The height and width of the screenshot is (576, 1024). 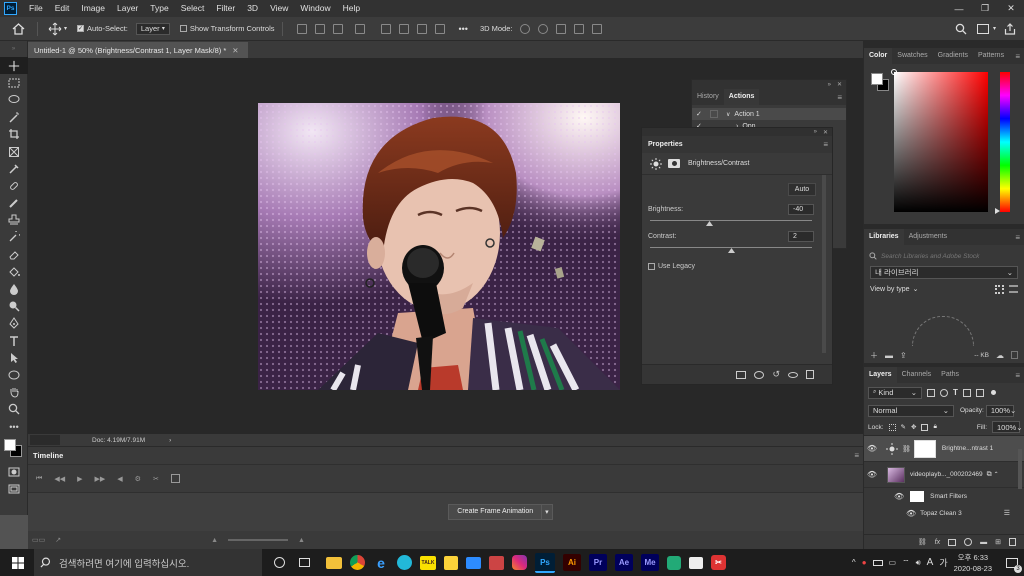 What do you see at coordinates (966, 392) in the screenshot?
I see `filter-shape-icon` at bounding box center [966, 392].